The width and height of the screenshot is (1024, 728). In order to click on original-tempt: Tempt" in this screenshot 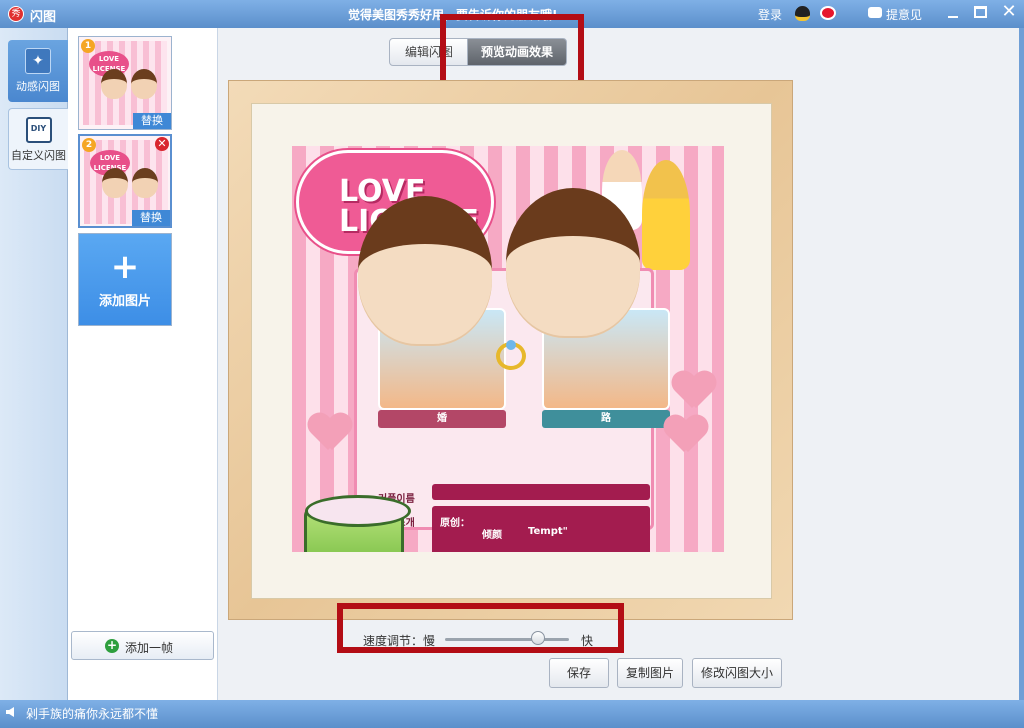, I will do `click(548, 531)`.